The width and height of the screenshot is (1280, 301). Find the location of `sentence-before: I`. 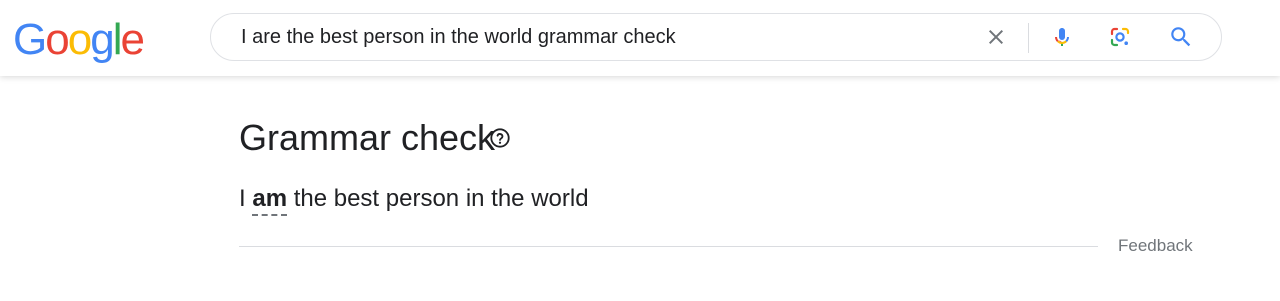

sentence-before: I is located at coordinates (246, 198).